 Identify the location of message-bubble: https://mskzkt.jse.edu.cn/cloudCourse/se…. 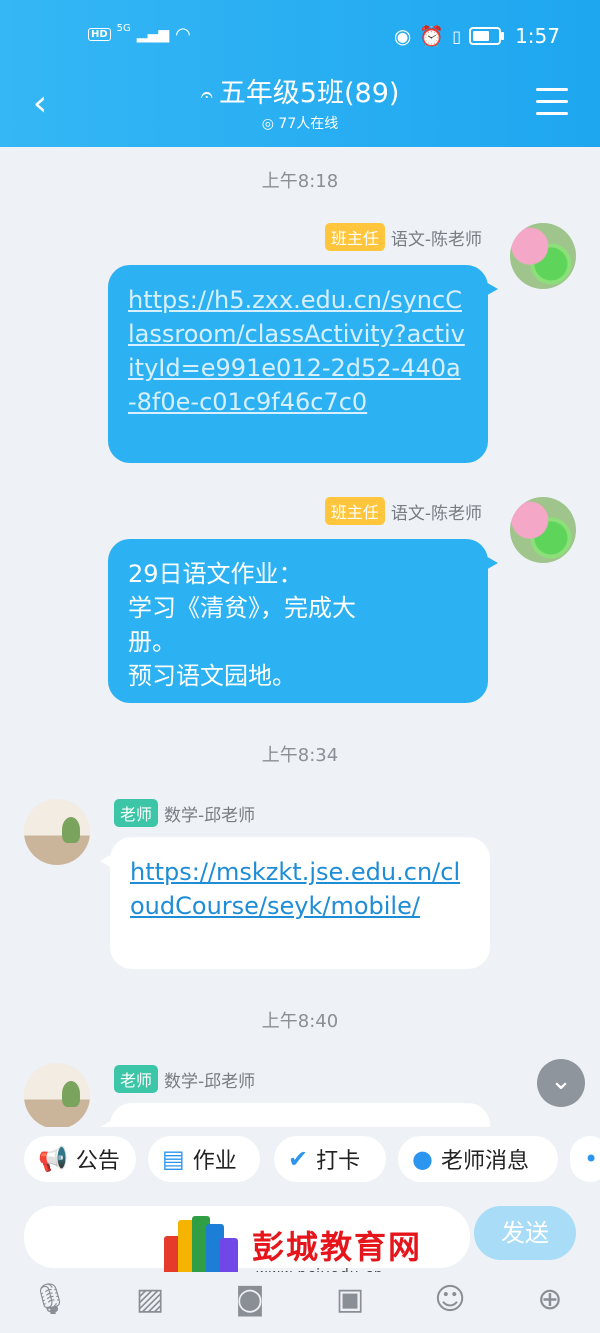
(295, 903).